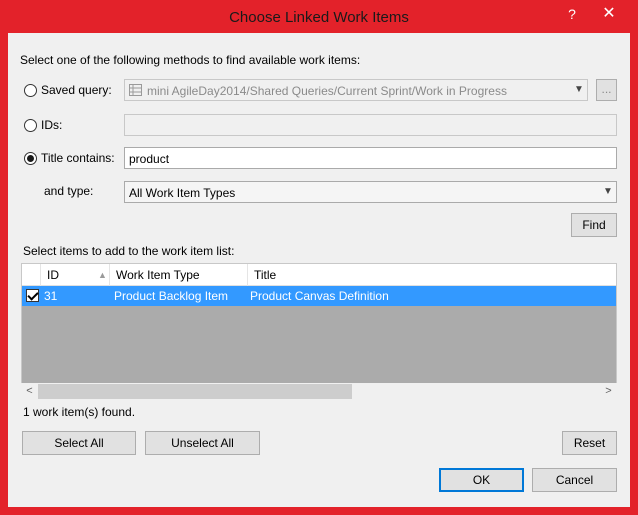  I want to click on row-checkbox, so click(32, 295).